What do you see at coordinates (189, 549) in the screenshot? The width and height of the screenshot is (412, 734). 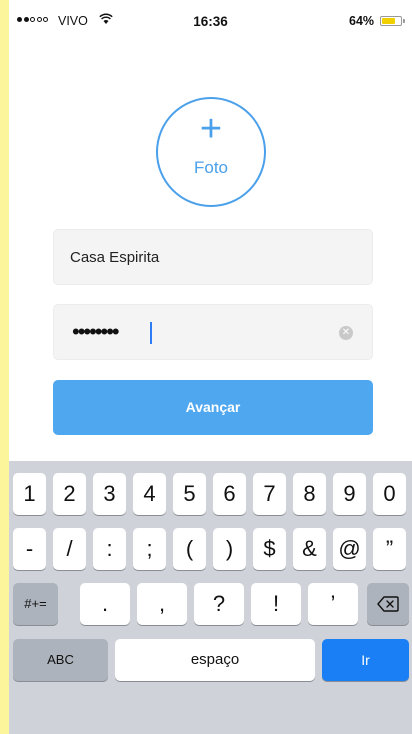 I see `key-open-paren: (` at bounding box center [189, 549].